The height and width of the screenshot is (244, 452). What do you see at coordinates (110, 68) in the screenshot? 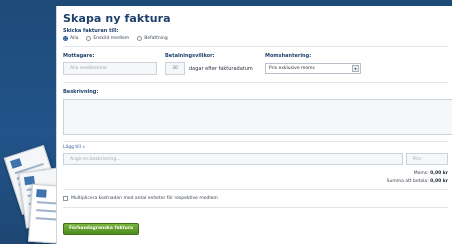
I see `recipient-input: Alla medlemmar` at bounding box center [110, 68].